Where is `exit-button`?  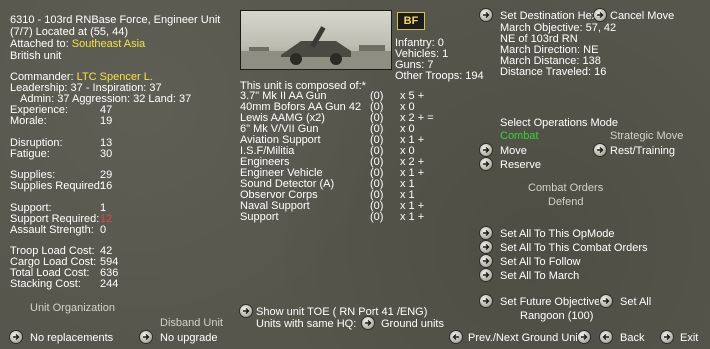
exit-button is located at coordinates (667, 337).